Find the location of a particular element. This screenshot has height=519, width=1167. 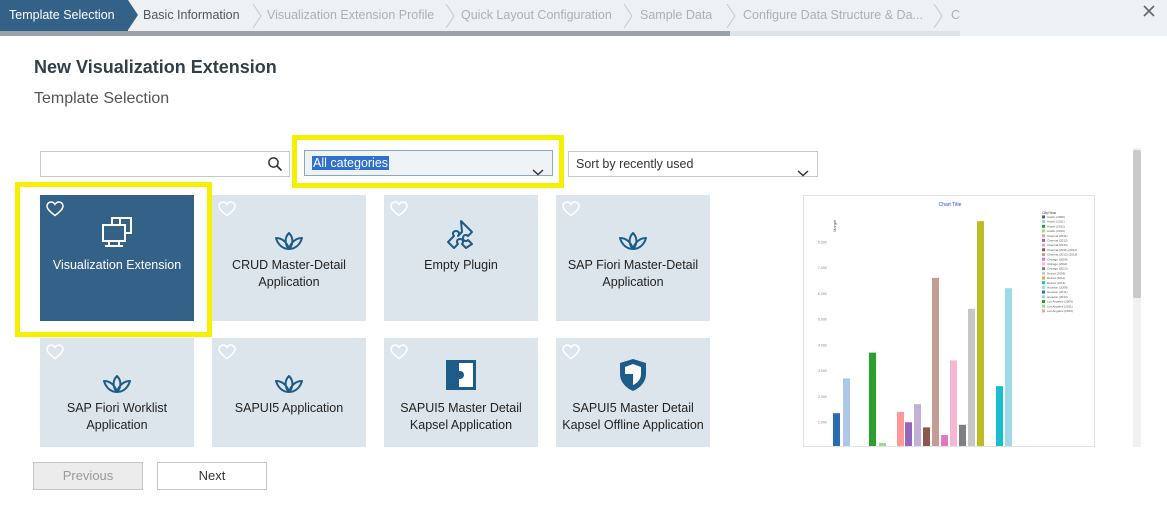

preview-chart-legend-item: Los Angeles (2013) is located at coordinates (1060, 311).